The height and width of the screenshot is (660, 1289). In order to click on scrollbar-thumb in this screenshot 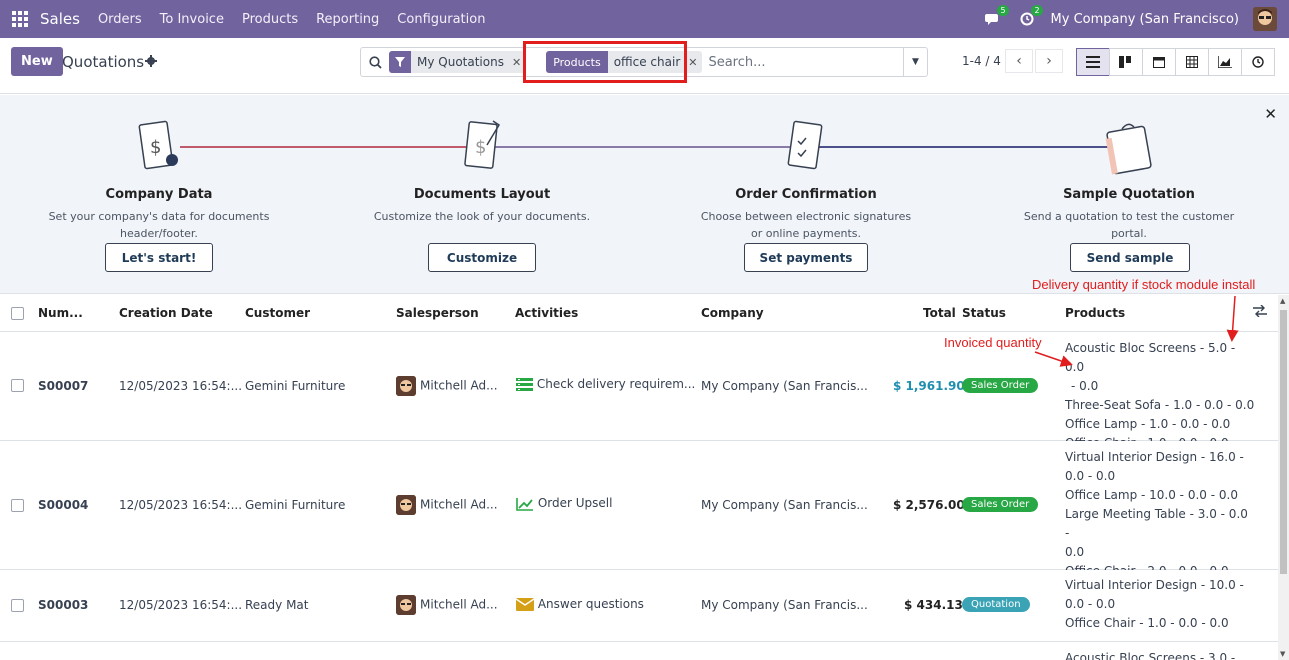, I will do `click(1283, 442)`.